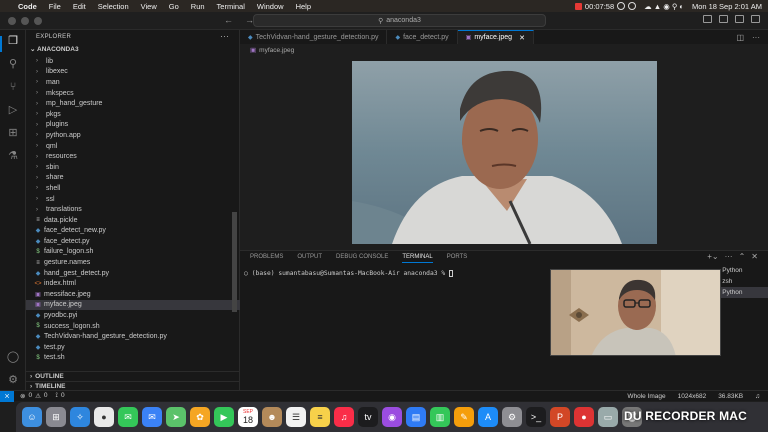 The height and width of the screenshot is (432, 768). Describe the element at coordinates (104, 417) in the screenshot. I see `chrome-icon: ●` at that location.